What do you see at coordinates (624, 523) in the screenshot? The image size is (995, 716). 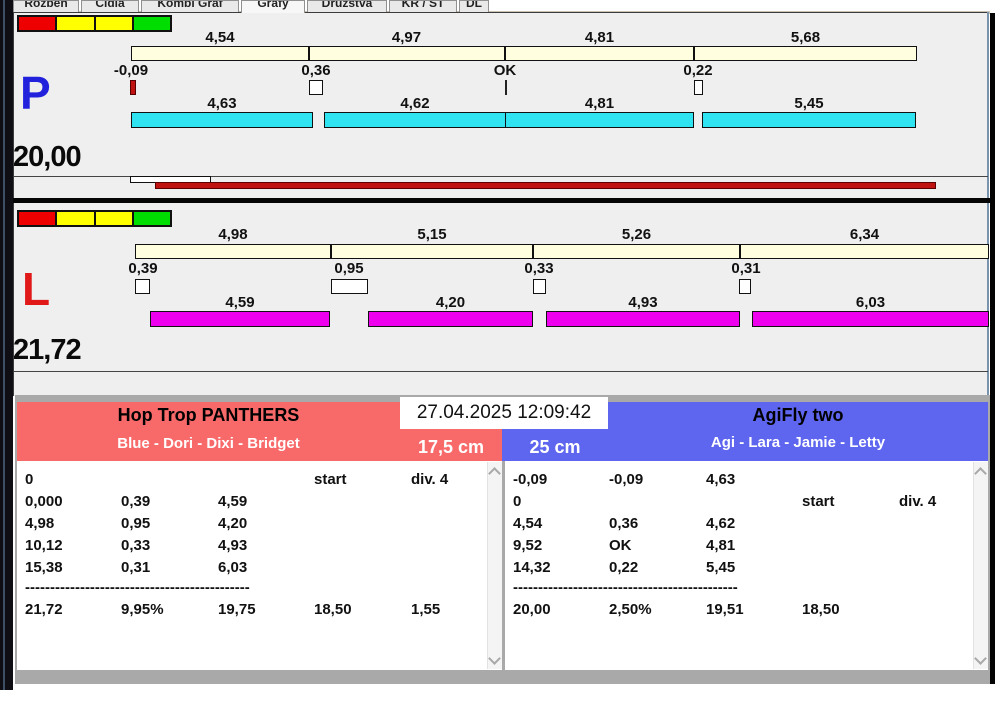 I see `table-cell: 0,36` at bounding box center [624, 523].